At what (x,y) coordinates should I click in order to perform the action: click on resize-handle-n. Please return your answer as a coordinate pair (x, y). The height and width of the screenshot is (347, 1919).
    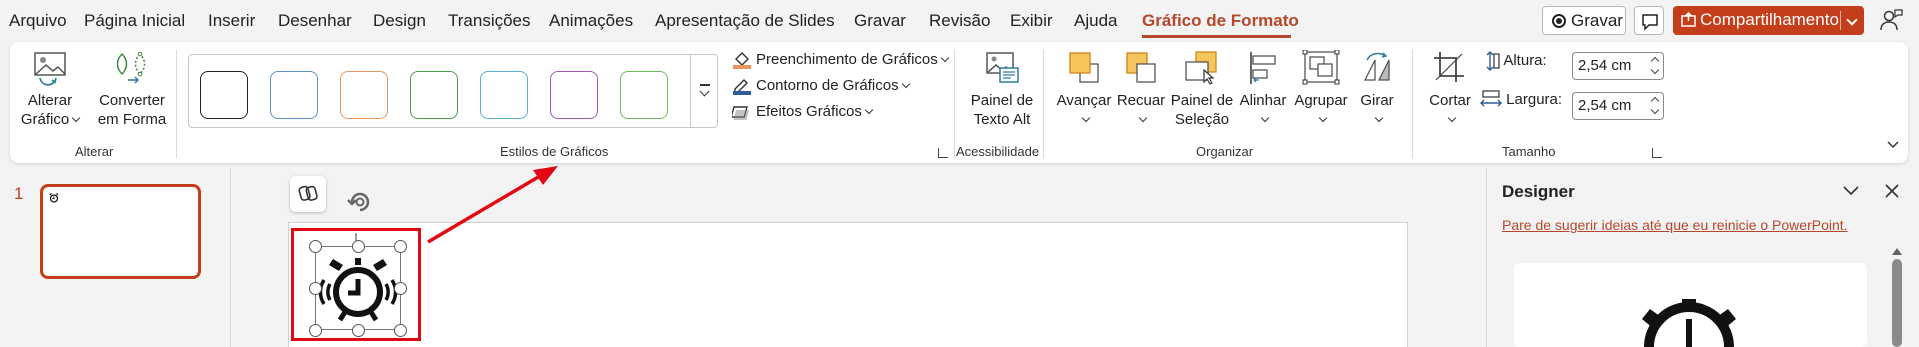
    Looking at the image, I should click on (358, 246).